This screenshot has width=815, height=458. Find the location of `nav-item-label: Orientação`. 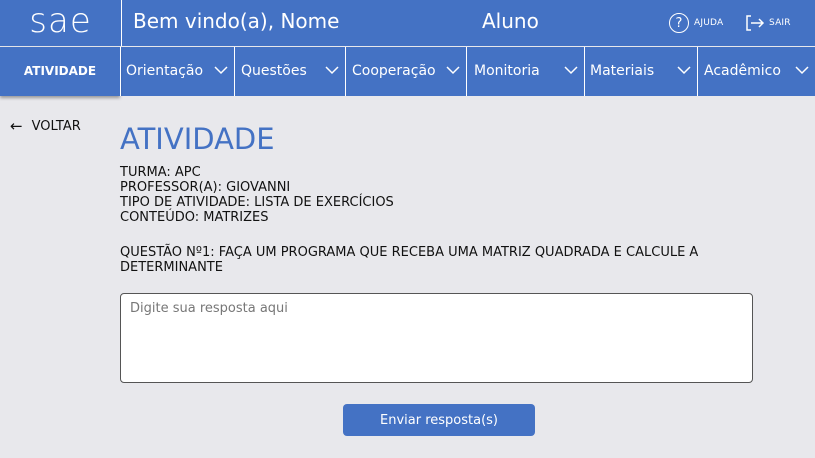

nav-item-label: Orientação is located at coordinates (165, 71).